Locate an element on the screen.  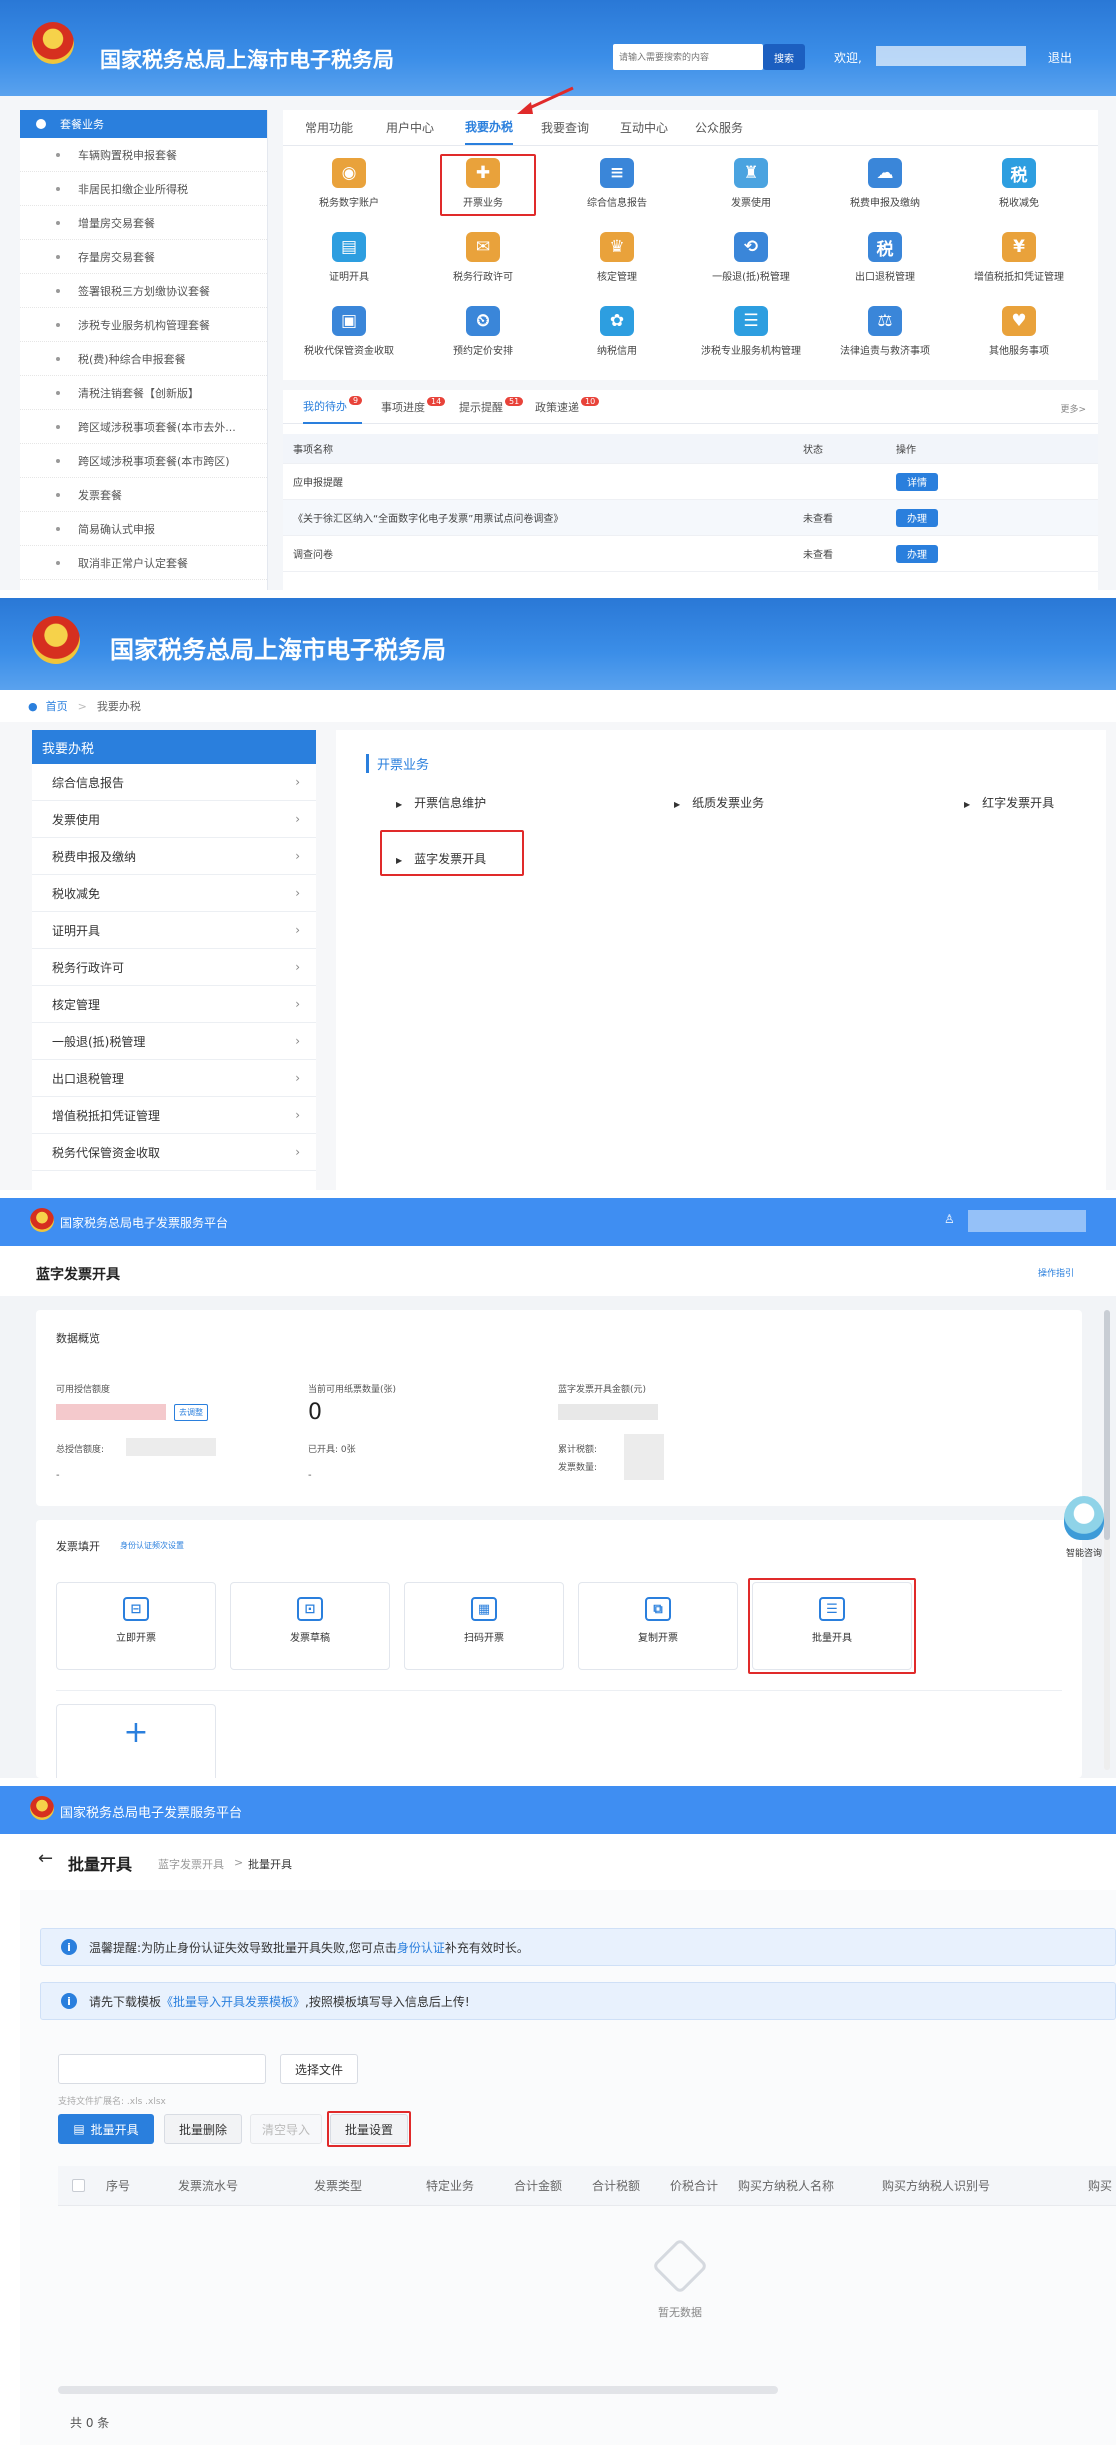
scrollbar-thumb is located at coordinates (1107, 1425).